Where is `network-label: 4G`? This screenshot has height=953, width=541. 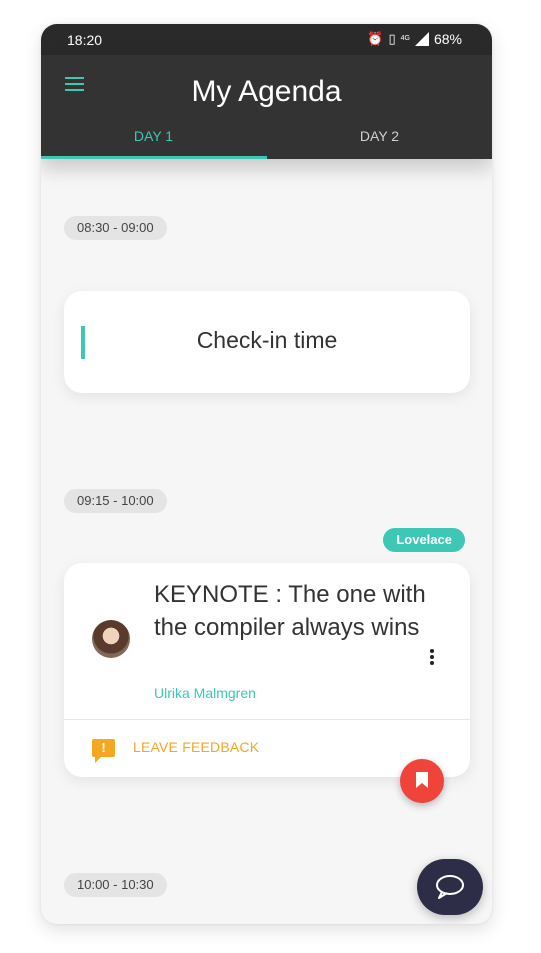 network-label: 4G is located at coordinates (405, 38).